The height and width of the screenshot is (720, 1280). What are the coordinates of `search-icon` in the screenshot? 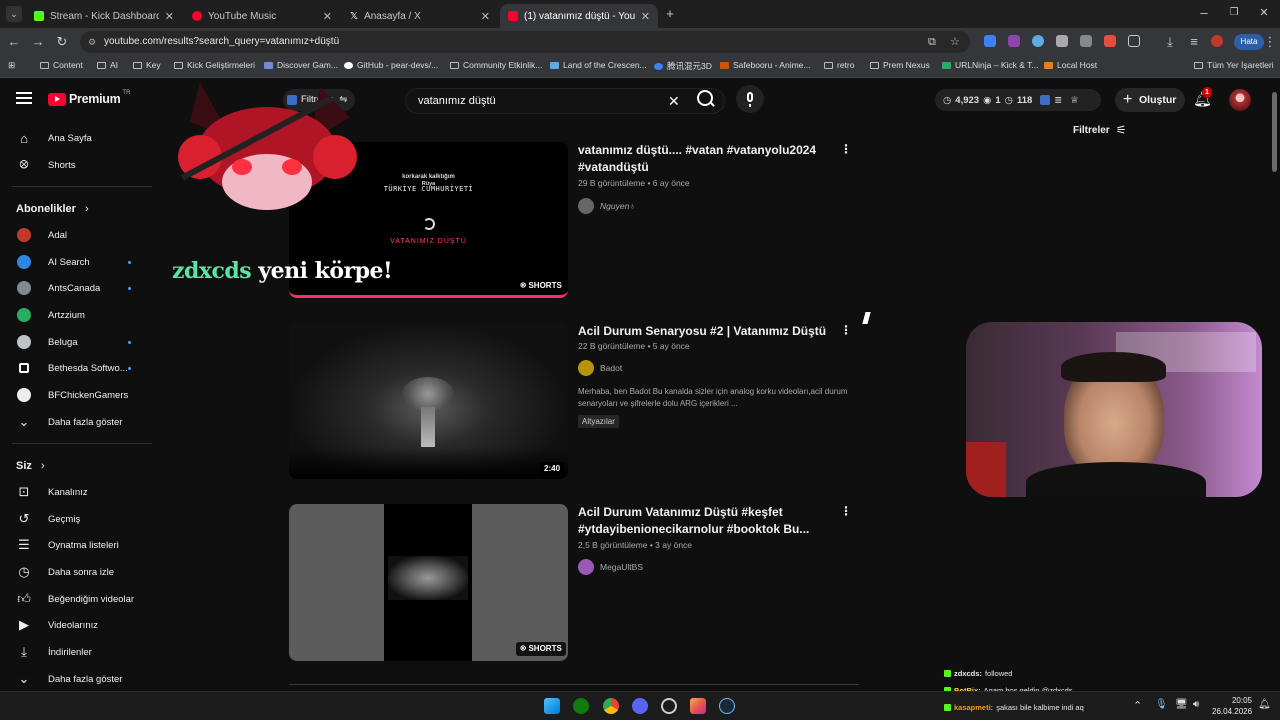 It's located at (706, 98).